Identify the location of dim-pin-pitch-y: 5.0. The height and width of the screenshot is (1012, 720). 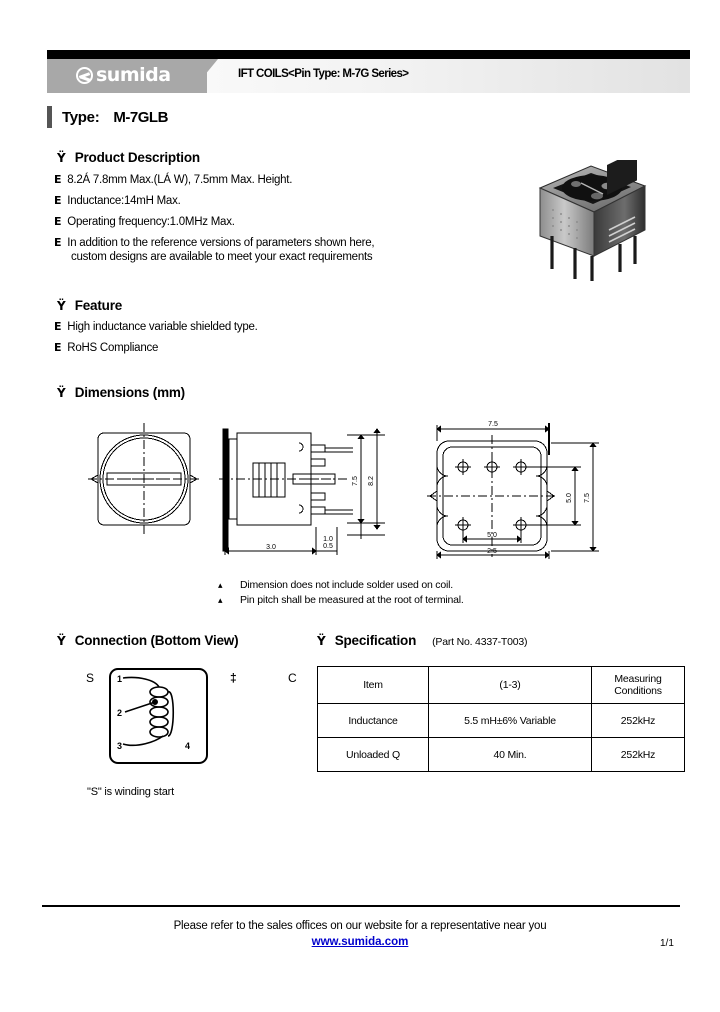
(569, 498).